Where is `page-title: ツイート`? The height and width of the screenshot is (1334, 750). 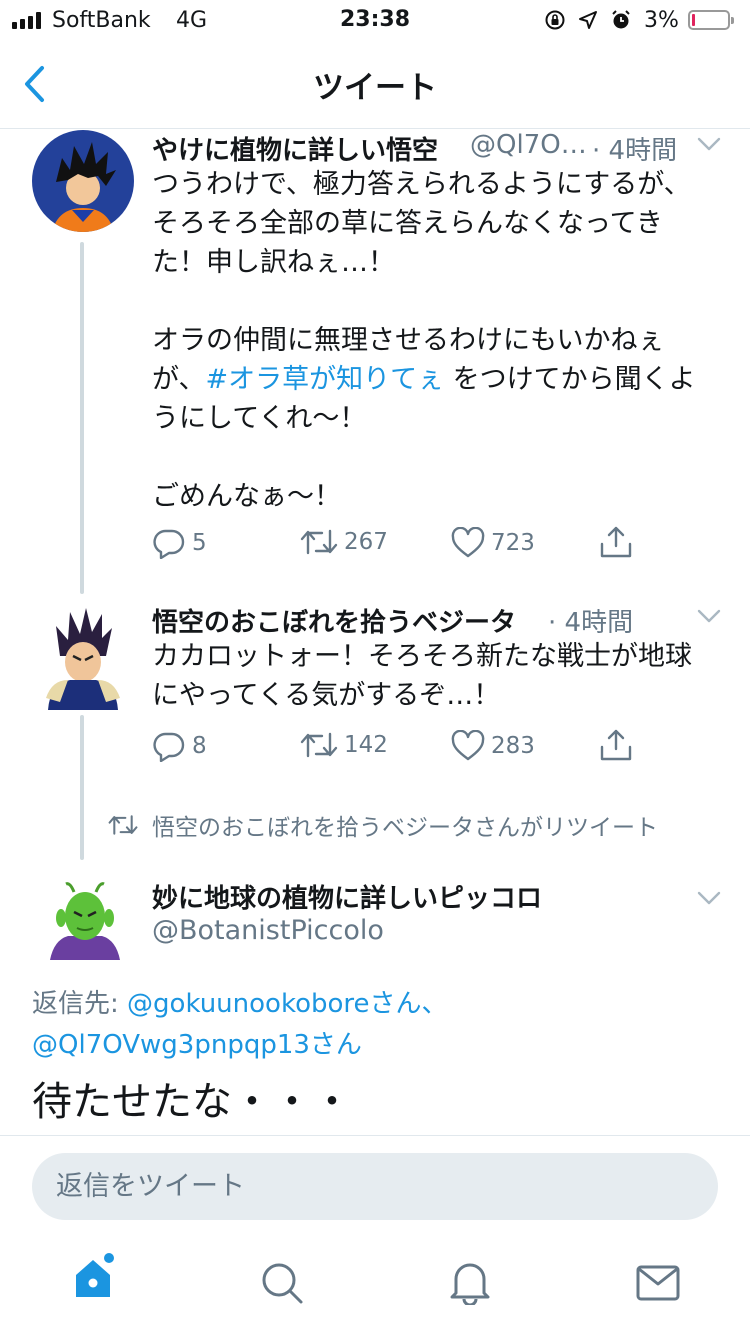 page-title: ツイート is located at coordinates (375, 88).